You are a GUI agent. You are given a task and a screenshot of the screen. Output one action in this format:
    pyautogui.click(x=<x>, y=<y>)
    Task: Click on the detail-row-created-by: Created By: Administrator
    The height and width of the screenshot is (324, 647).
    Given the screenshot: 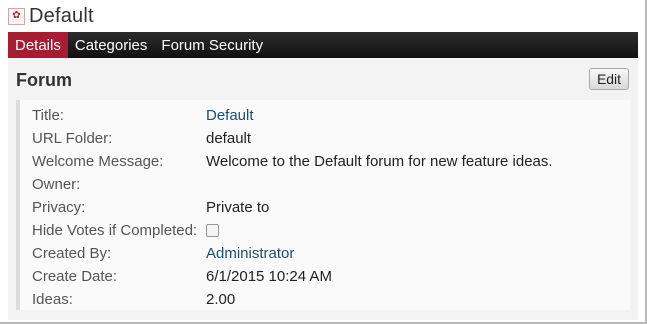 What is the action you would take?
    pyautogui.click(x=332, y=253)
    